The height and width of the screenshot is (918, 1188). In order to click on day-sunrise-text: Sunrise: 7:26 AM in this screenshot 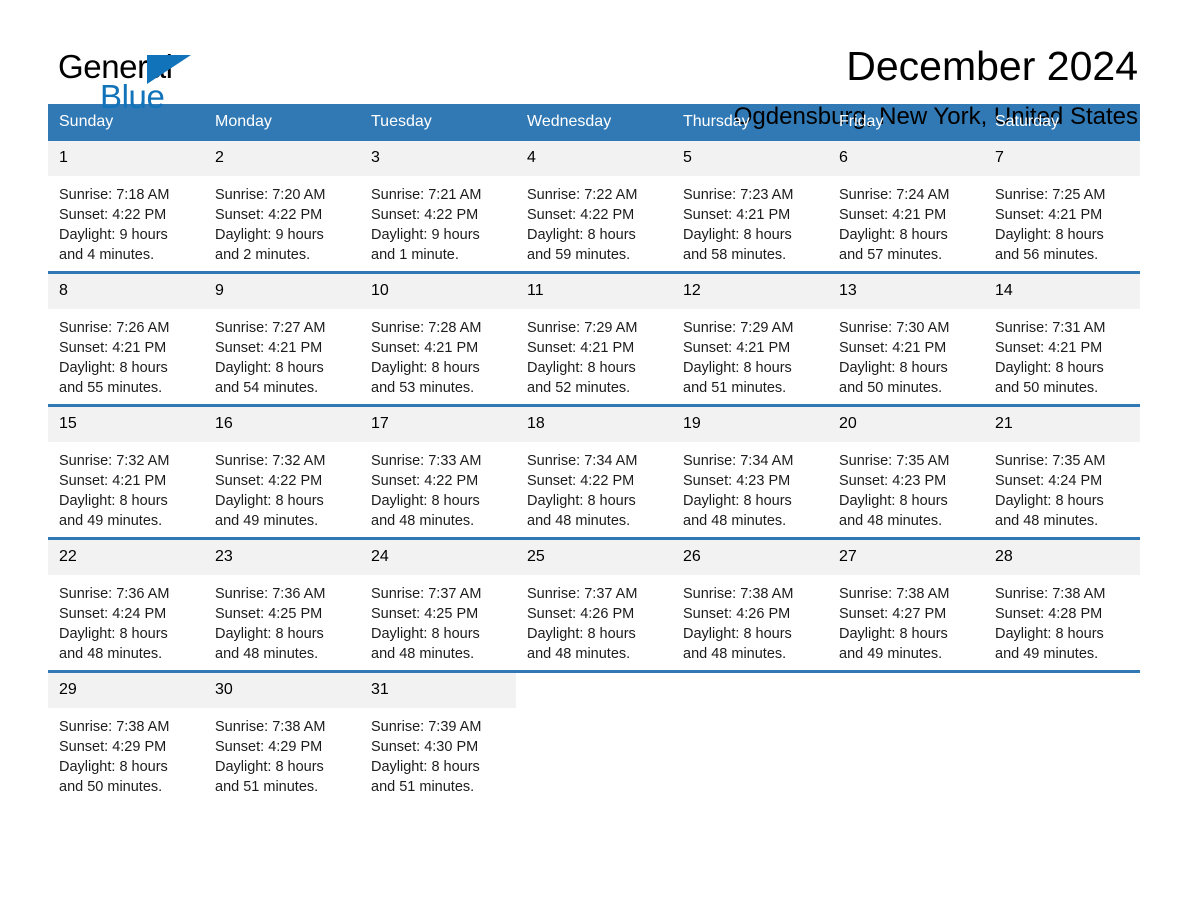, I will do `click(114, 328)`.